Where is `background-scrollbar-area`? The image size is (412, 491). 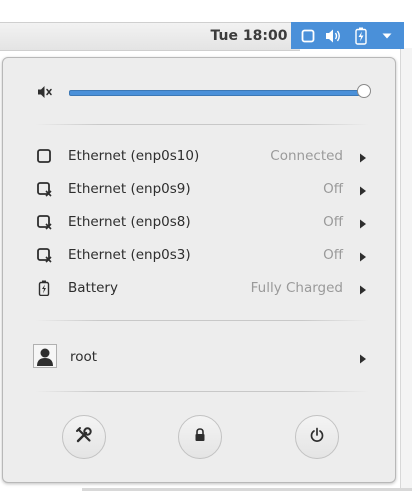
background-scrollbar-area is located at coordinates (406, 269).